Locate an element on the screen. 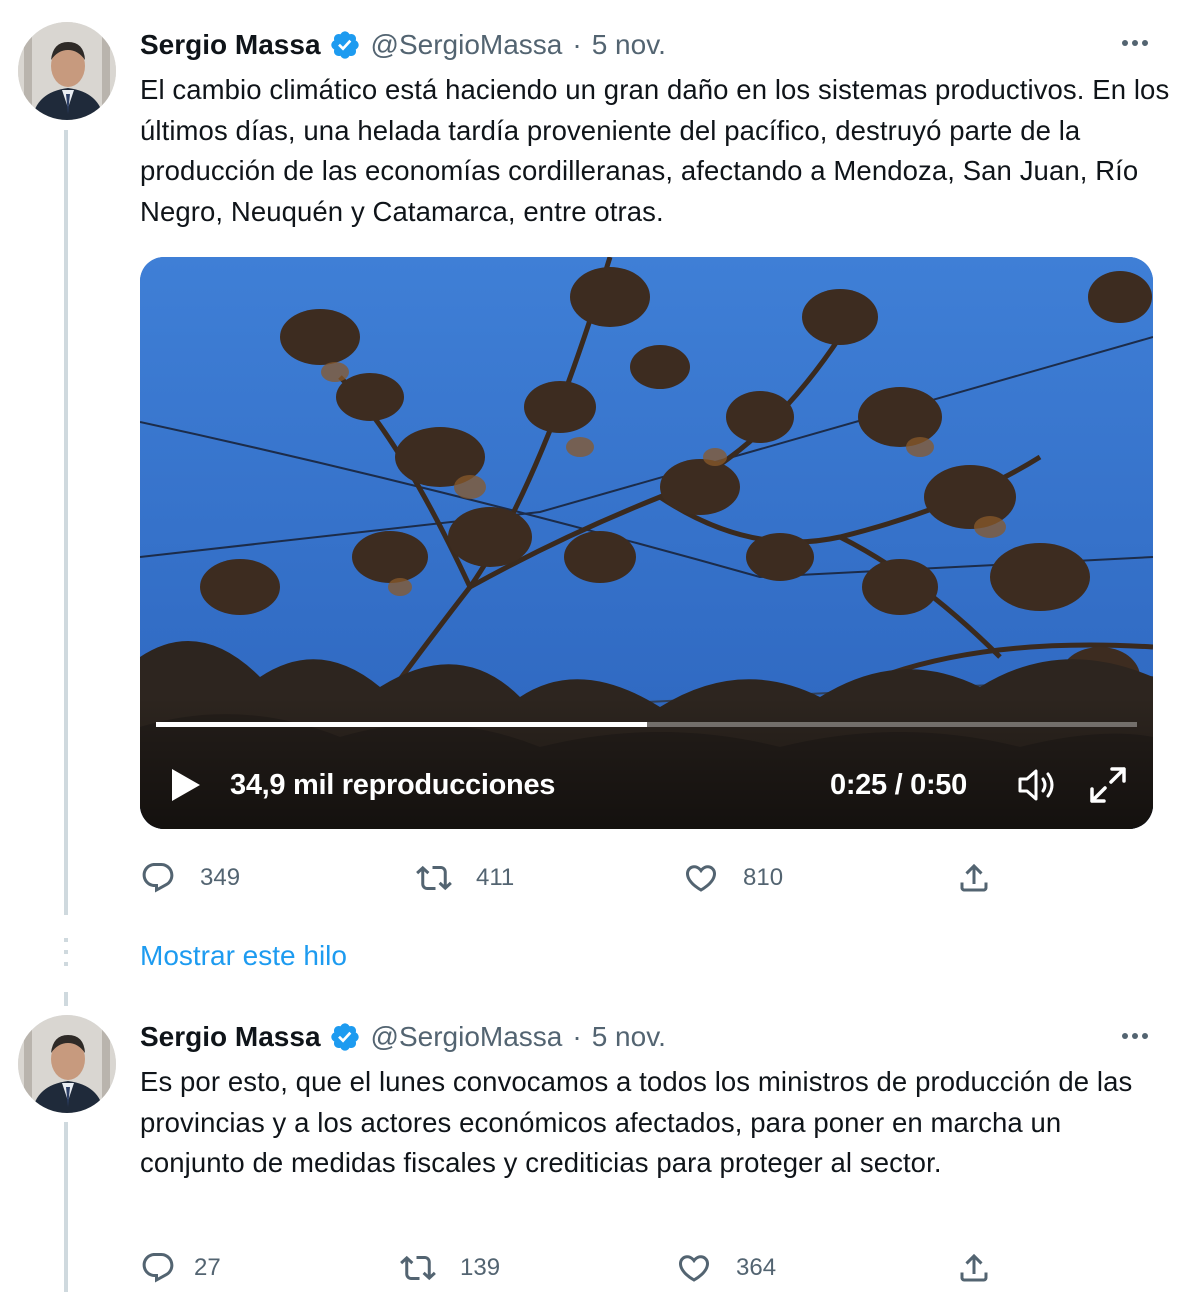 Image resolution: width=1200 pixels, height=1292 pixels. tweet-actions: 349 411 810 is located at coordinates (590, 878).